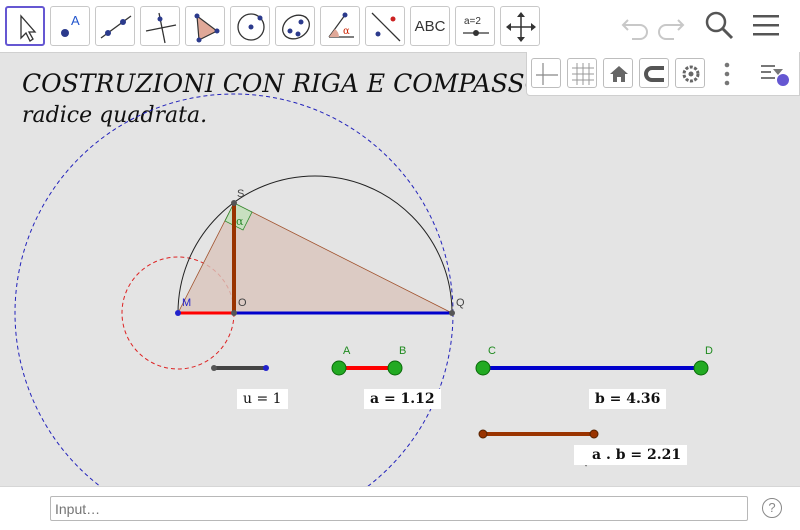 The width and height of the screenshot is (800, 530). I want to click on standard-view-button, so click(618, 73).